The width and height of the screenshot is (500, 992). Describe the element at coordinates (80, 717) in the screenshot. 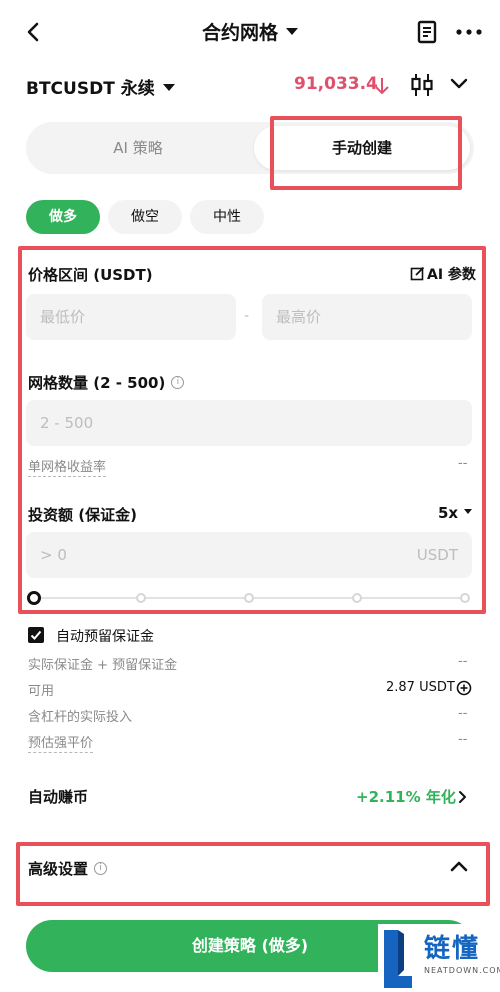

I see `leverage-invest-label: 含杠杆的实际投入` at that location.